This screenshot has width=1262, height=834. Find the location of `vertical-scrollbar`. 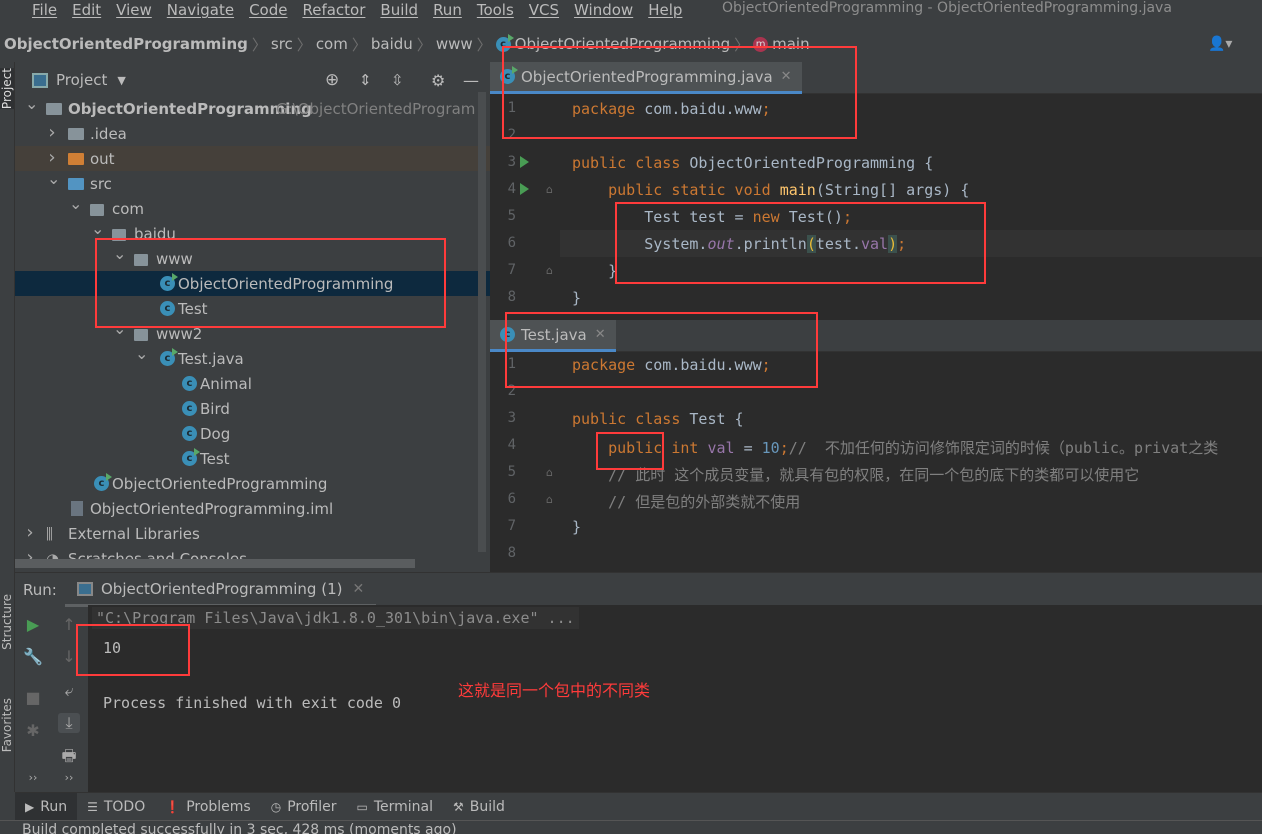

vertical-scrollbar is located at coordinates (482, 322).